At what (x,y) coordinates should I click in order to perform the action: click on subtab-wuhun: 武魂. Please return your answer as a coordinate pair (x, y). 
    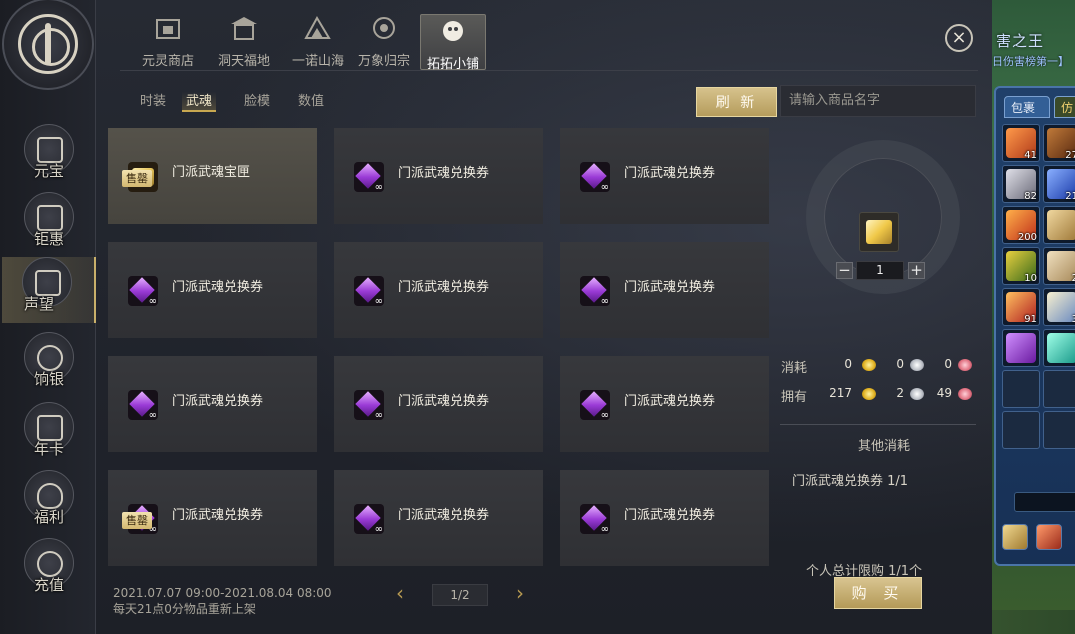
    Looking at the image, I should click on (199, 102).